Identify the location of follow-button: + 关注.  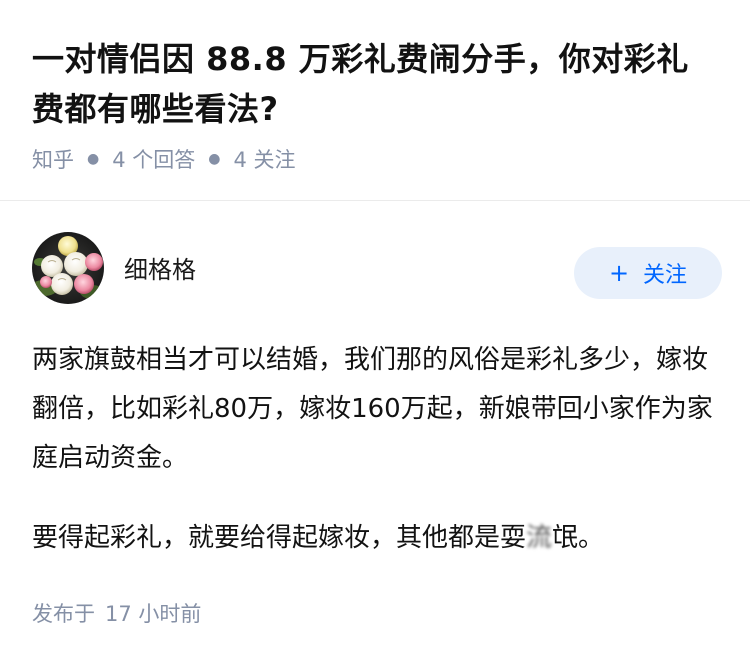
(648, 273).